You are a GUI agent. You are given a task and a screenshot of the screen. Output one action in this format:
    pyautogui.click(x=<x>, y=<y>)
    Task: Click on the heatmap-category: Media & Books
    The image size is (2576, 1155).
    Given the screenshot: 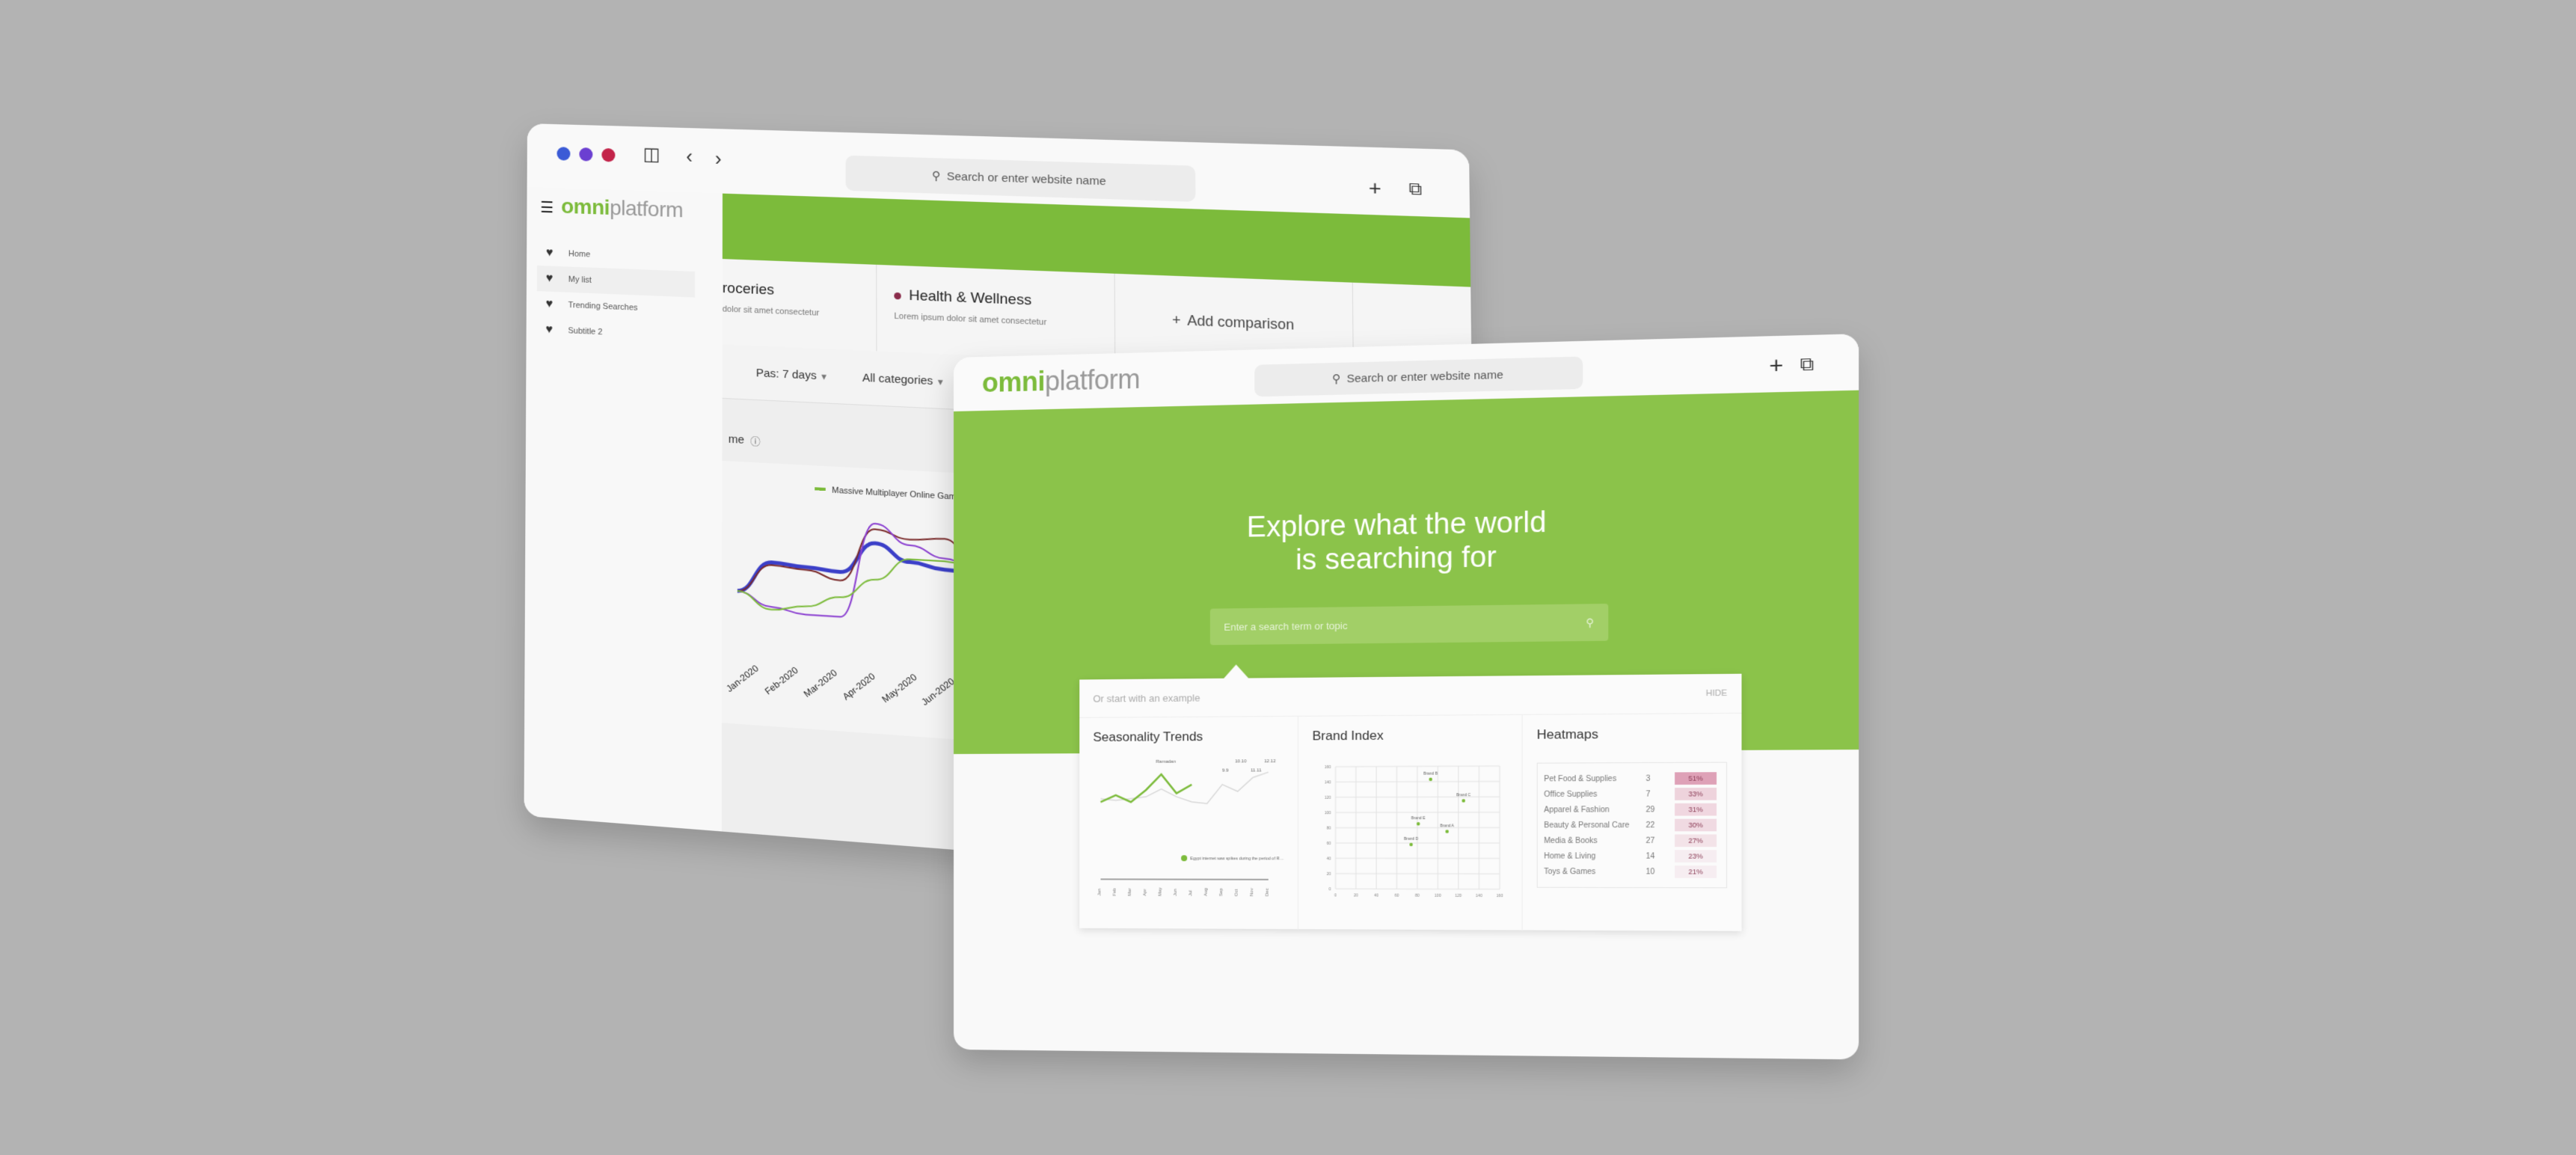 What is the action you would take?
    pyautogui.click(x=1571, y=841)
    